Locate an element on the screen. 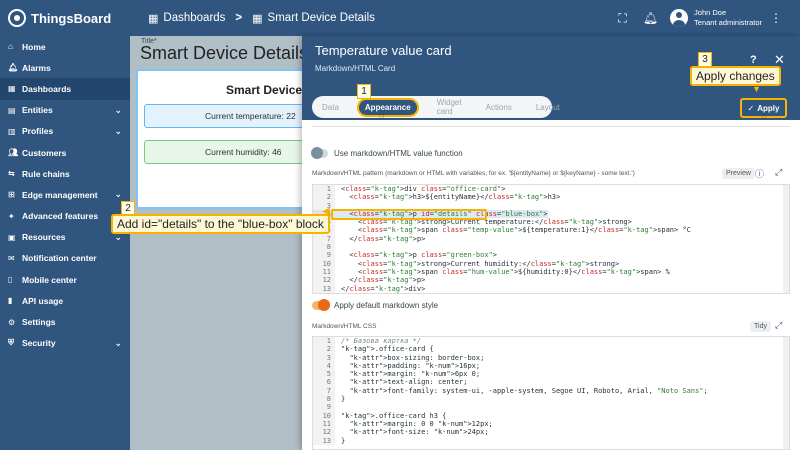 The width and height of the screenshot is (800, 450). code-text: <class="k-tag">div class="office-card"> is located at coordinates (423, 189).